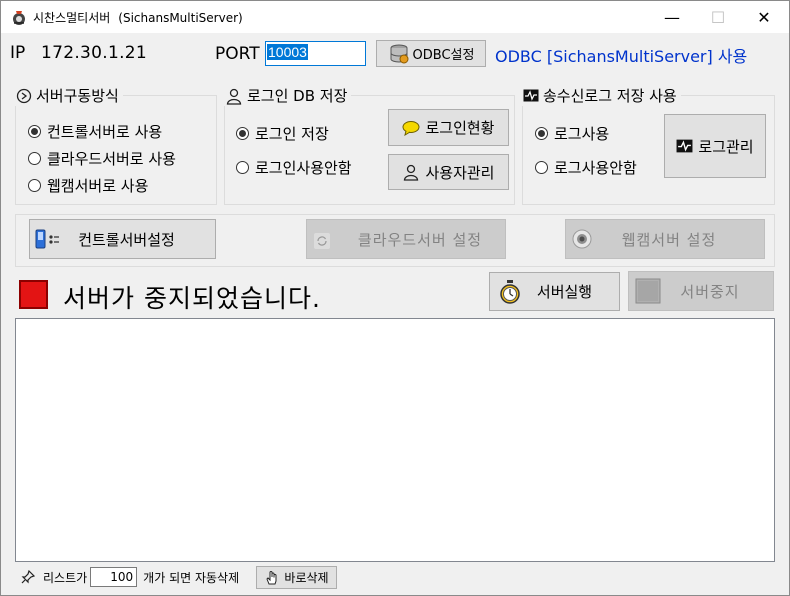  What do you see at coordinates (315, 53) in the screenshot?
I see `port-input: 10003` at bounding box center [315, 53].